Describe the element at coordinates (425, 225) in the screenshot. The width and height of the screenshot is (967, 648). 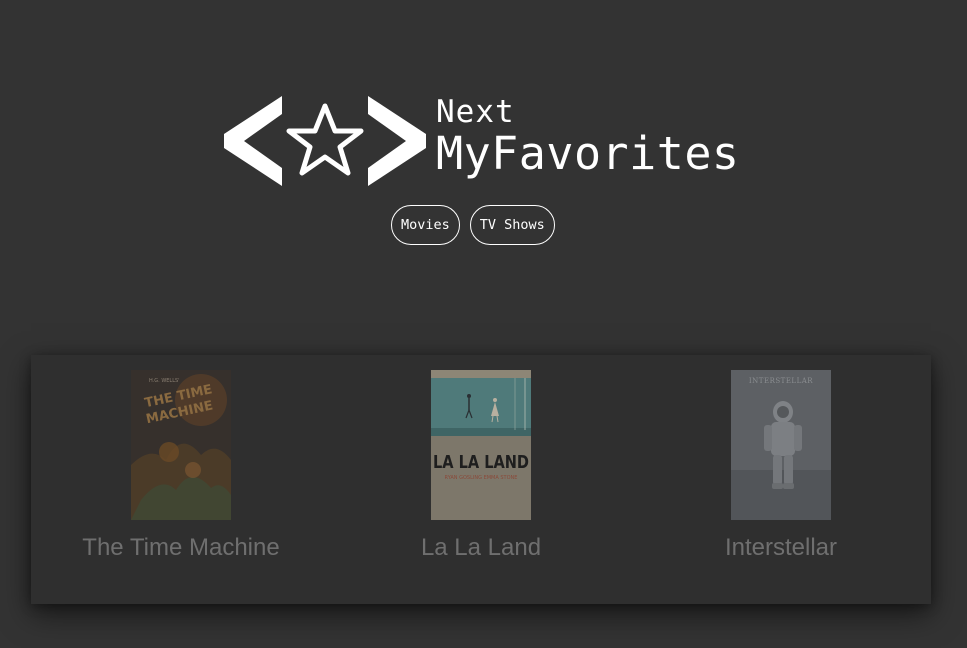
I see `movies-button: Movies` at that location.